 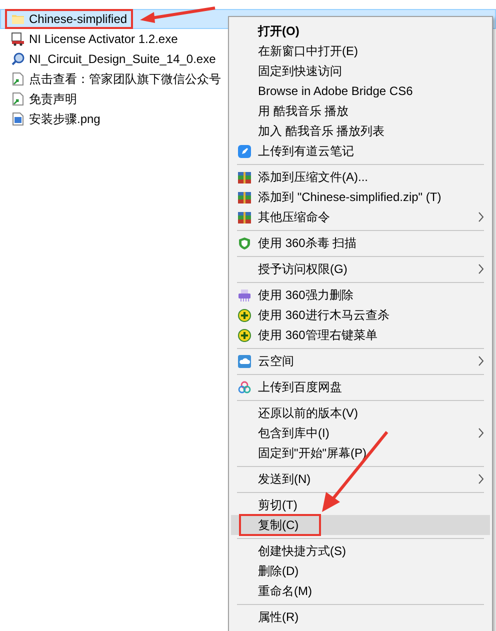 I want to click on menu-label: 属性(R), so click(x=278, y=617).